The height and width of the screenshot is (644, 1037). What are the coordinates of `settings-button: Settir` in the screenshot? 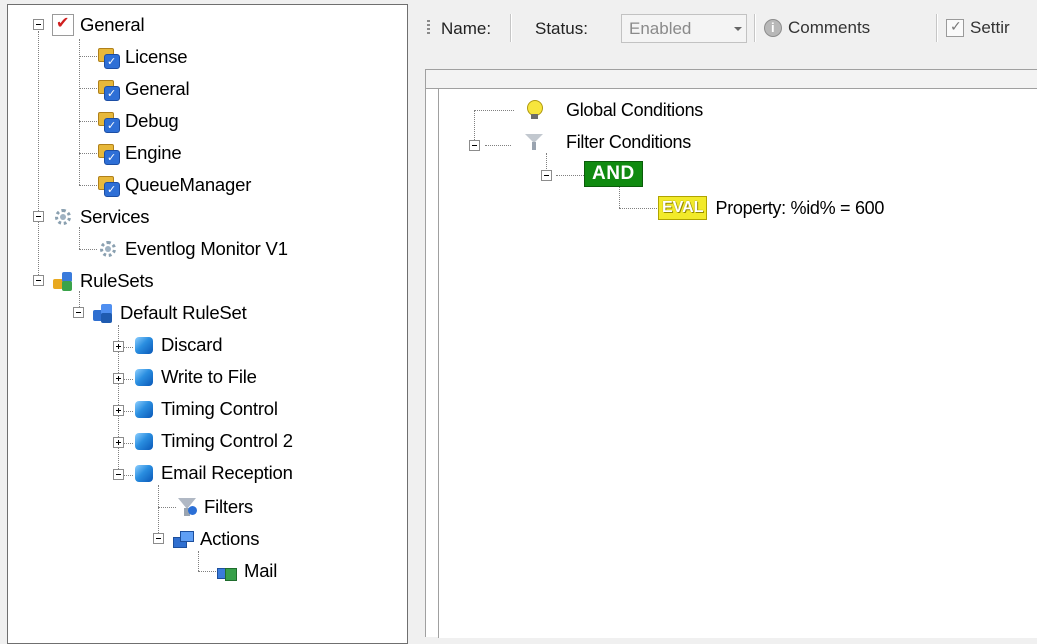 It's located at (978, 28).